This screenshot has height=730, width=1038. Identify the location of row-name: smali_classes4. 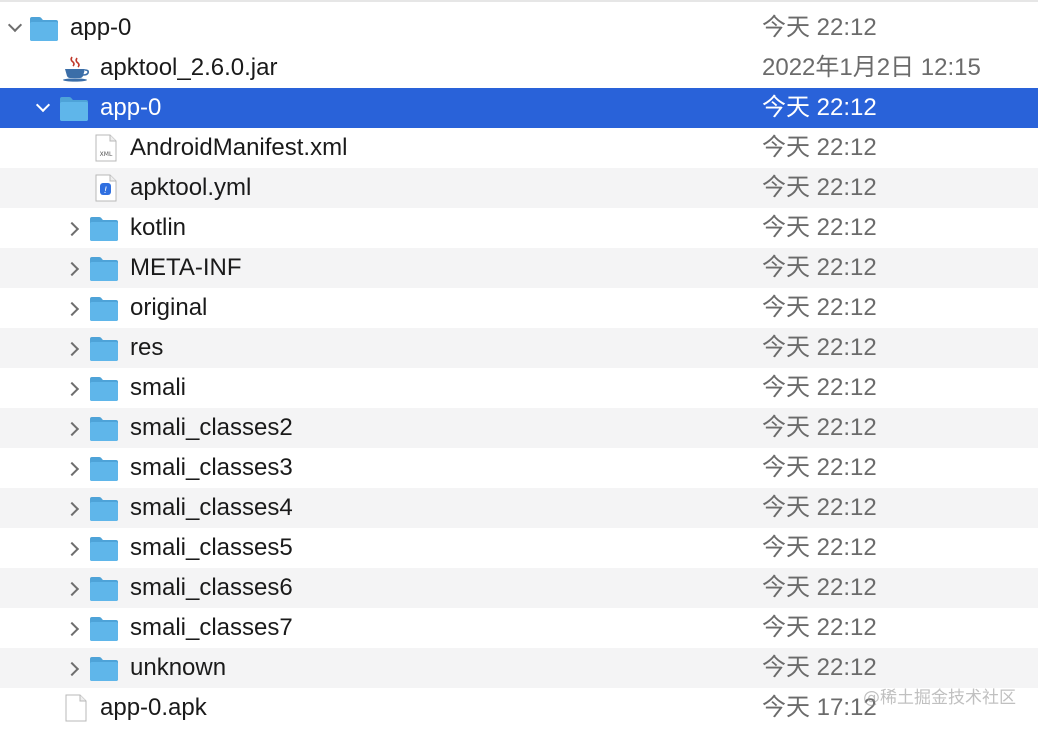
(211, 507).